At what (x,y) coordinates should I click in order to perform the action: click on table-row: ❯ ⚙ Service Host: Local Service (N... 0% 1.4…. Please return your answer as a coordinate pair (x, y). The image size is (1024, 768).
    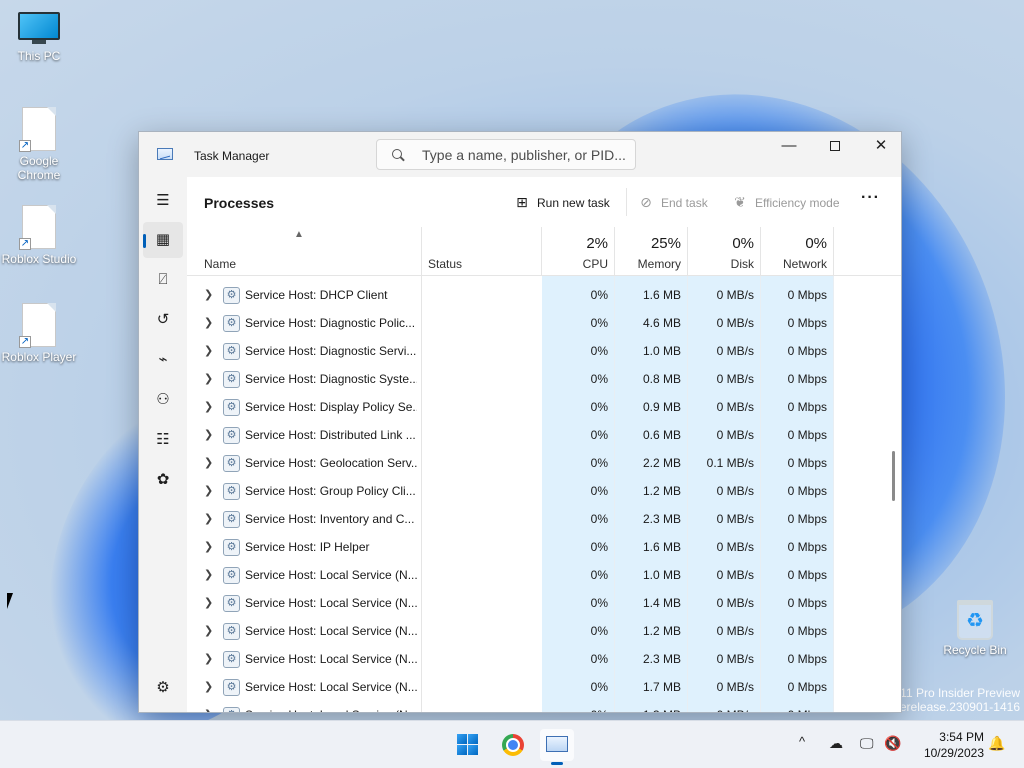
    Looking at the image, I should click on (544, 603).